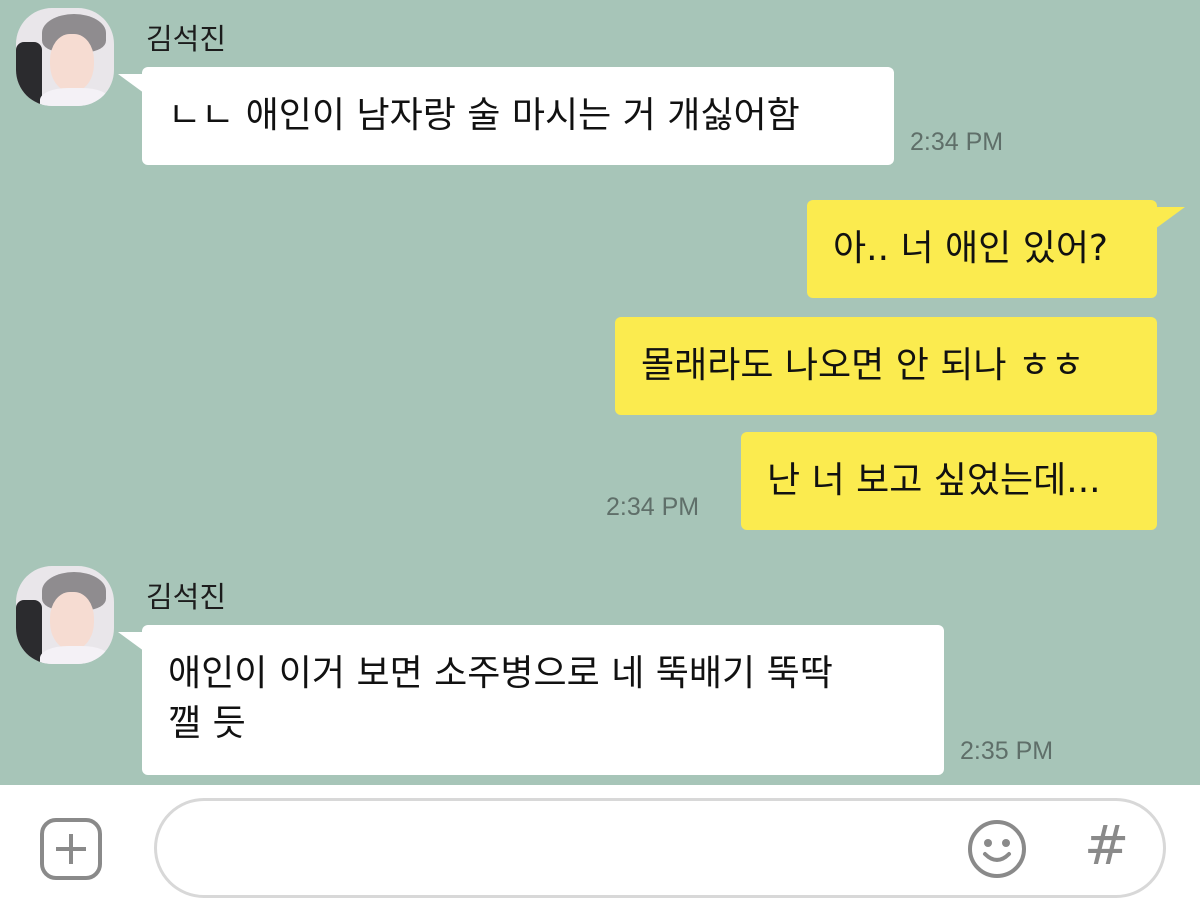  What do you see at coordinates (543, 700) in the screenshot?
I see `incoming-message: 애인이 이거 보면 소주병으로 네 뚝배기 뚝딱 깰 듯` at bounding box center [543, 700].